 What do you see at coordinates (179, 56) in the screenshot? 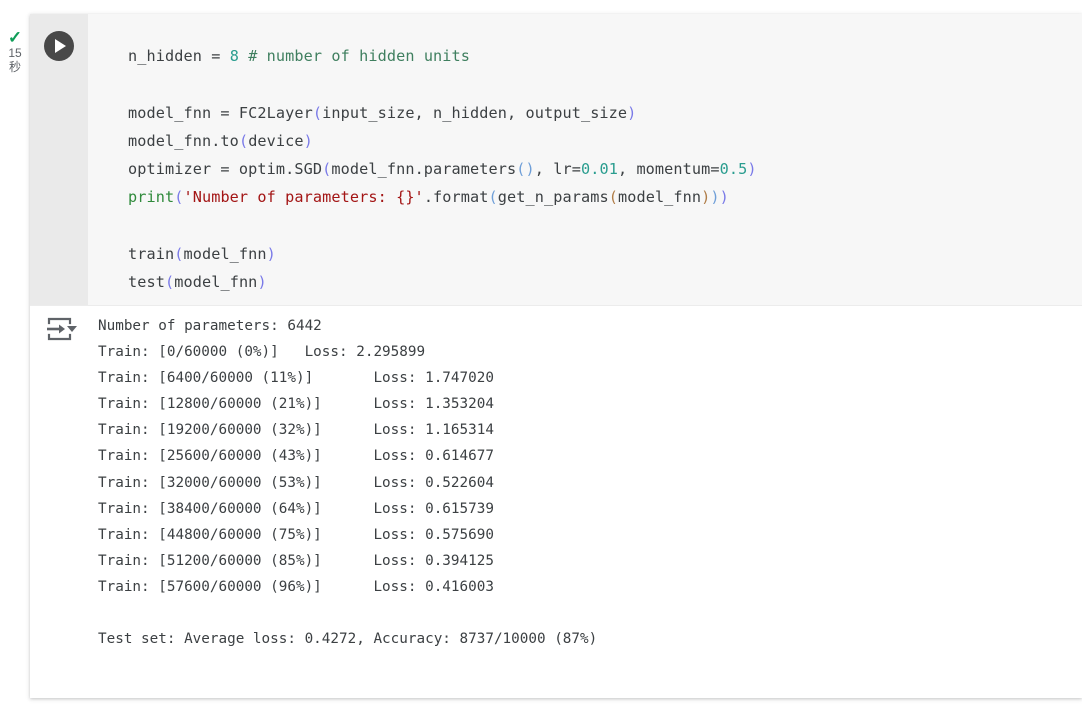
I see `code-token: n_hidden =` at bounding box center [179, 56].